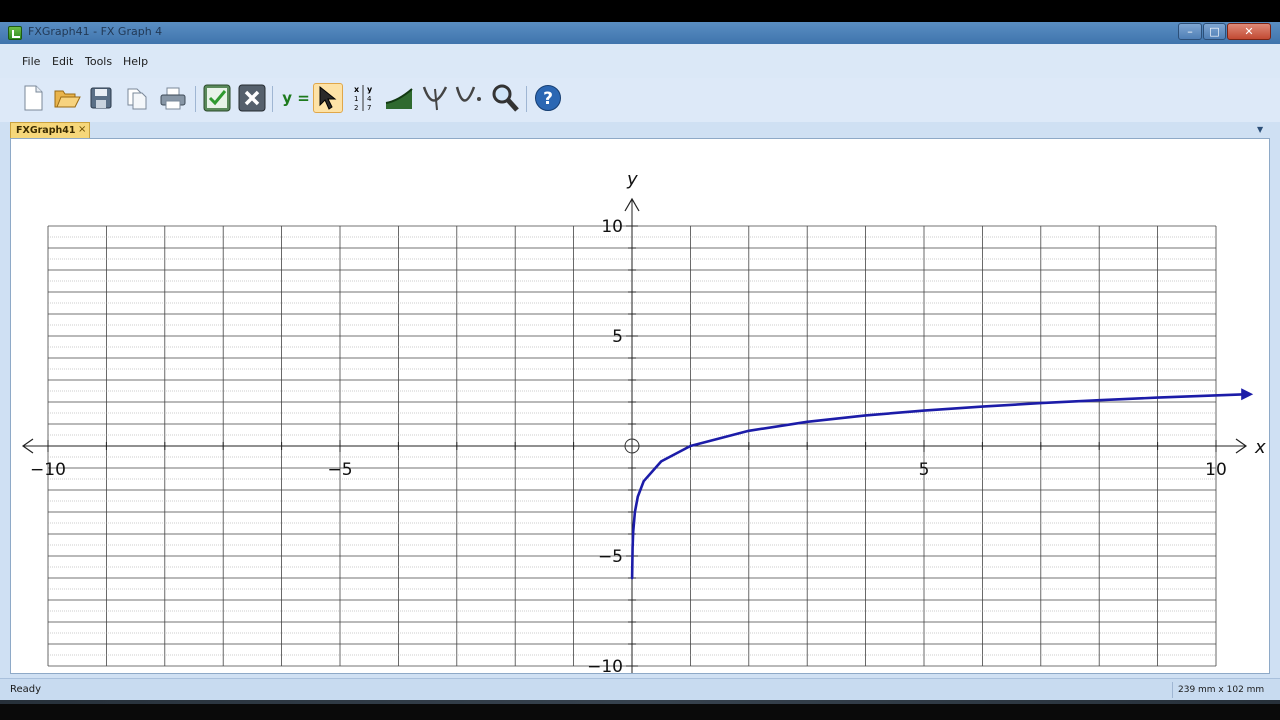 The width and height of the screenshot is (1280, 720). I want to click on y-tick-label: −10, so click(605, 665).